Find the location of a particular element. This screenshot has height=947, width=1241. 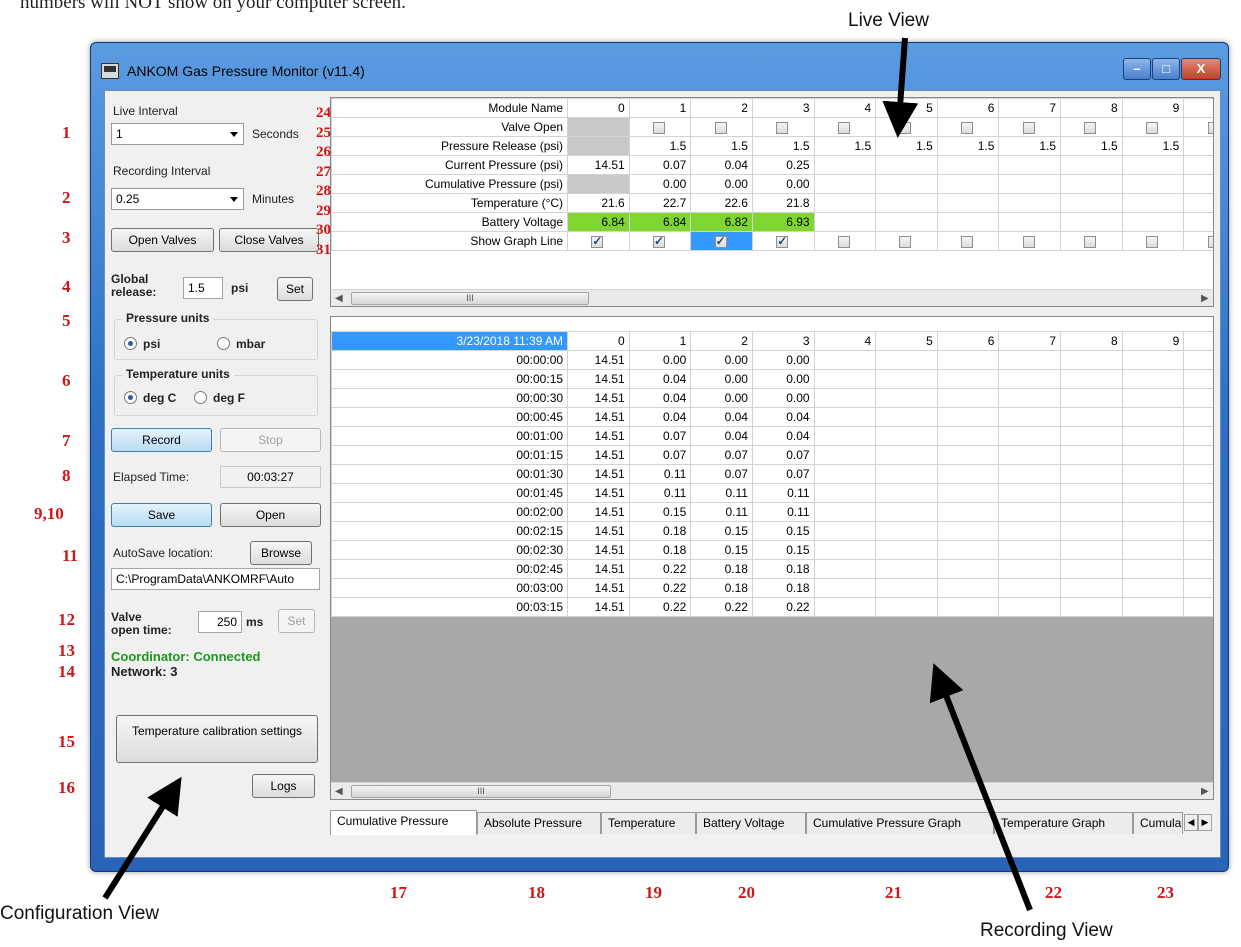

annotation-number: 19 is located at coordinates (653, 892).